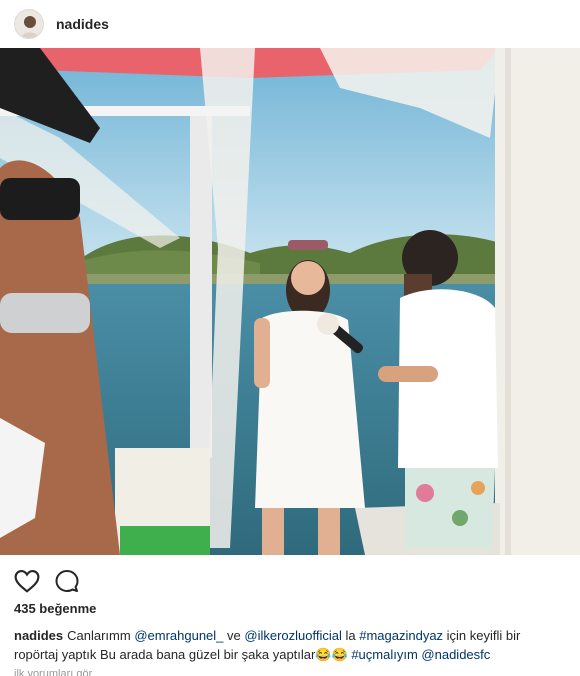 The image size is (580, 676). Describe the element at coordinates (178, 635) in the screenshot. I see `mention-link: @emrahgunel_` at that location.